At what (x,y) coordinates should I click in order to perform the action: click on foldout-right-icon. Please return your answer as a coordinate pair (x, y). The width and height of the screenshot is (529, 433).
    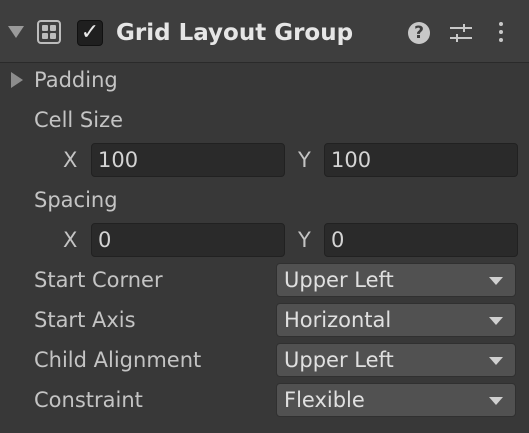
    Looking at the image, I should click on (17, 80).